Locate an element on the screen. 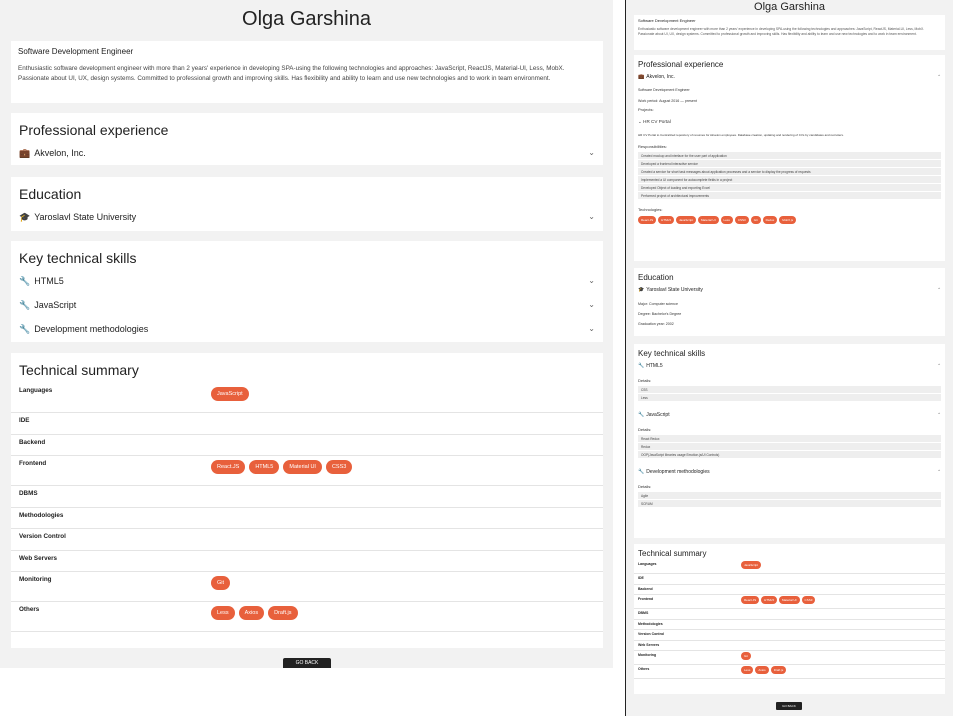 This screenshot has width=953, height=716. tech-chip: Redux is located at coordinates (770, 220).